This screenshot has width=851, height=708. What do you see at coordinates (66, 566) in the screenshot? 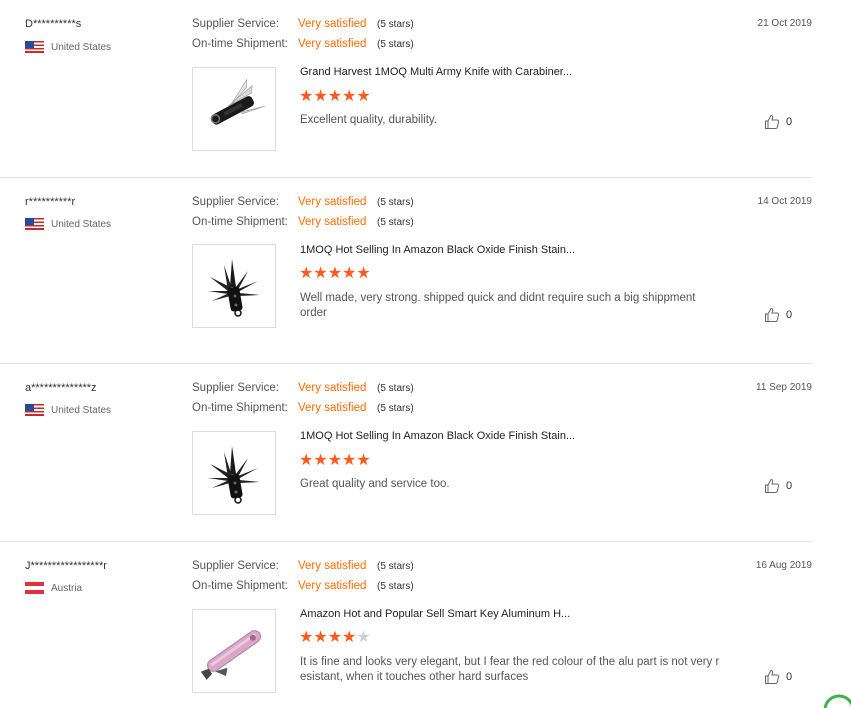
I see `buyer-name: J*****************r` at bounding box center [66, 566].